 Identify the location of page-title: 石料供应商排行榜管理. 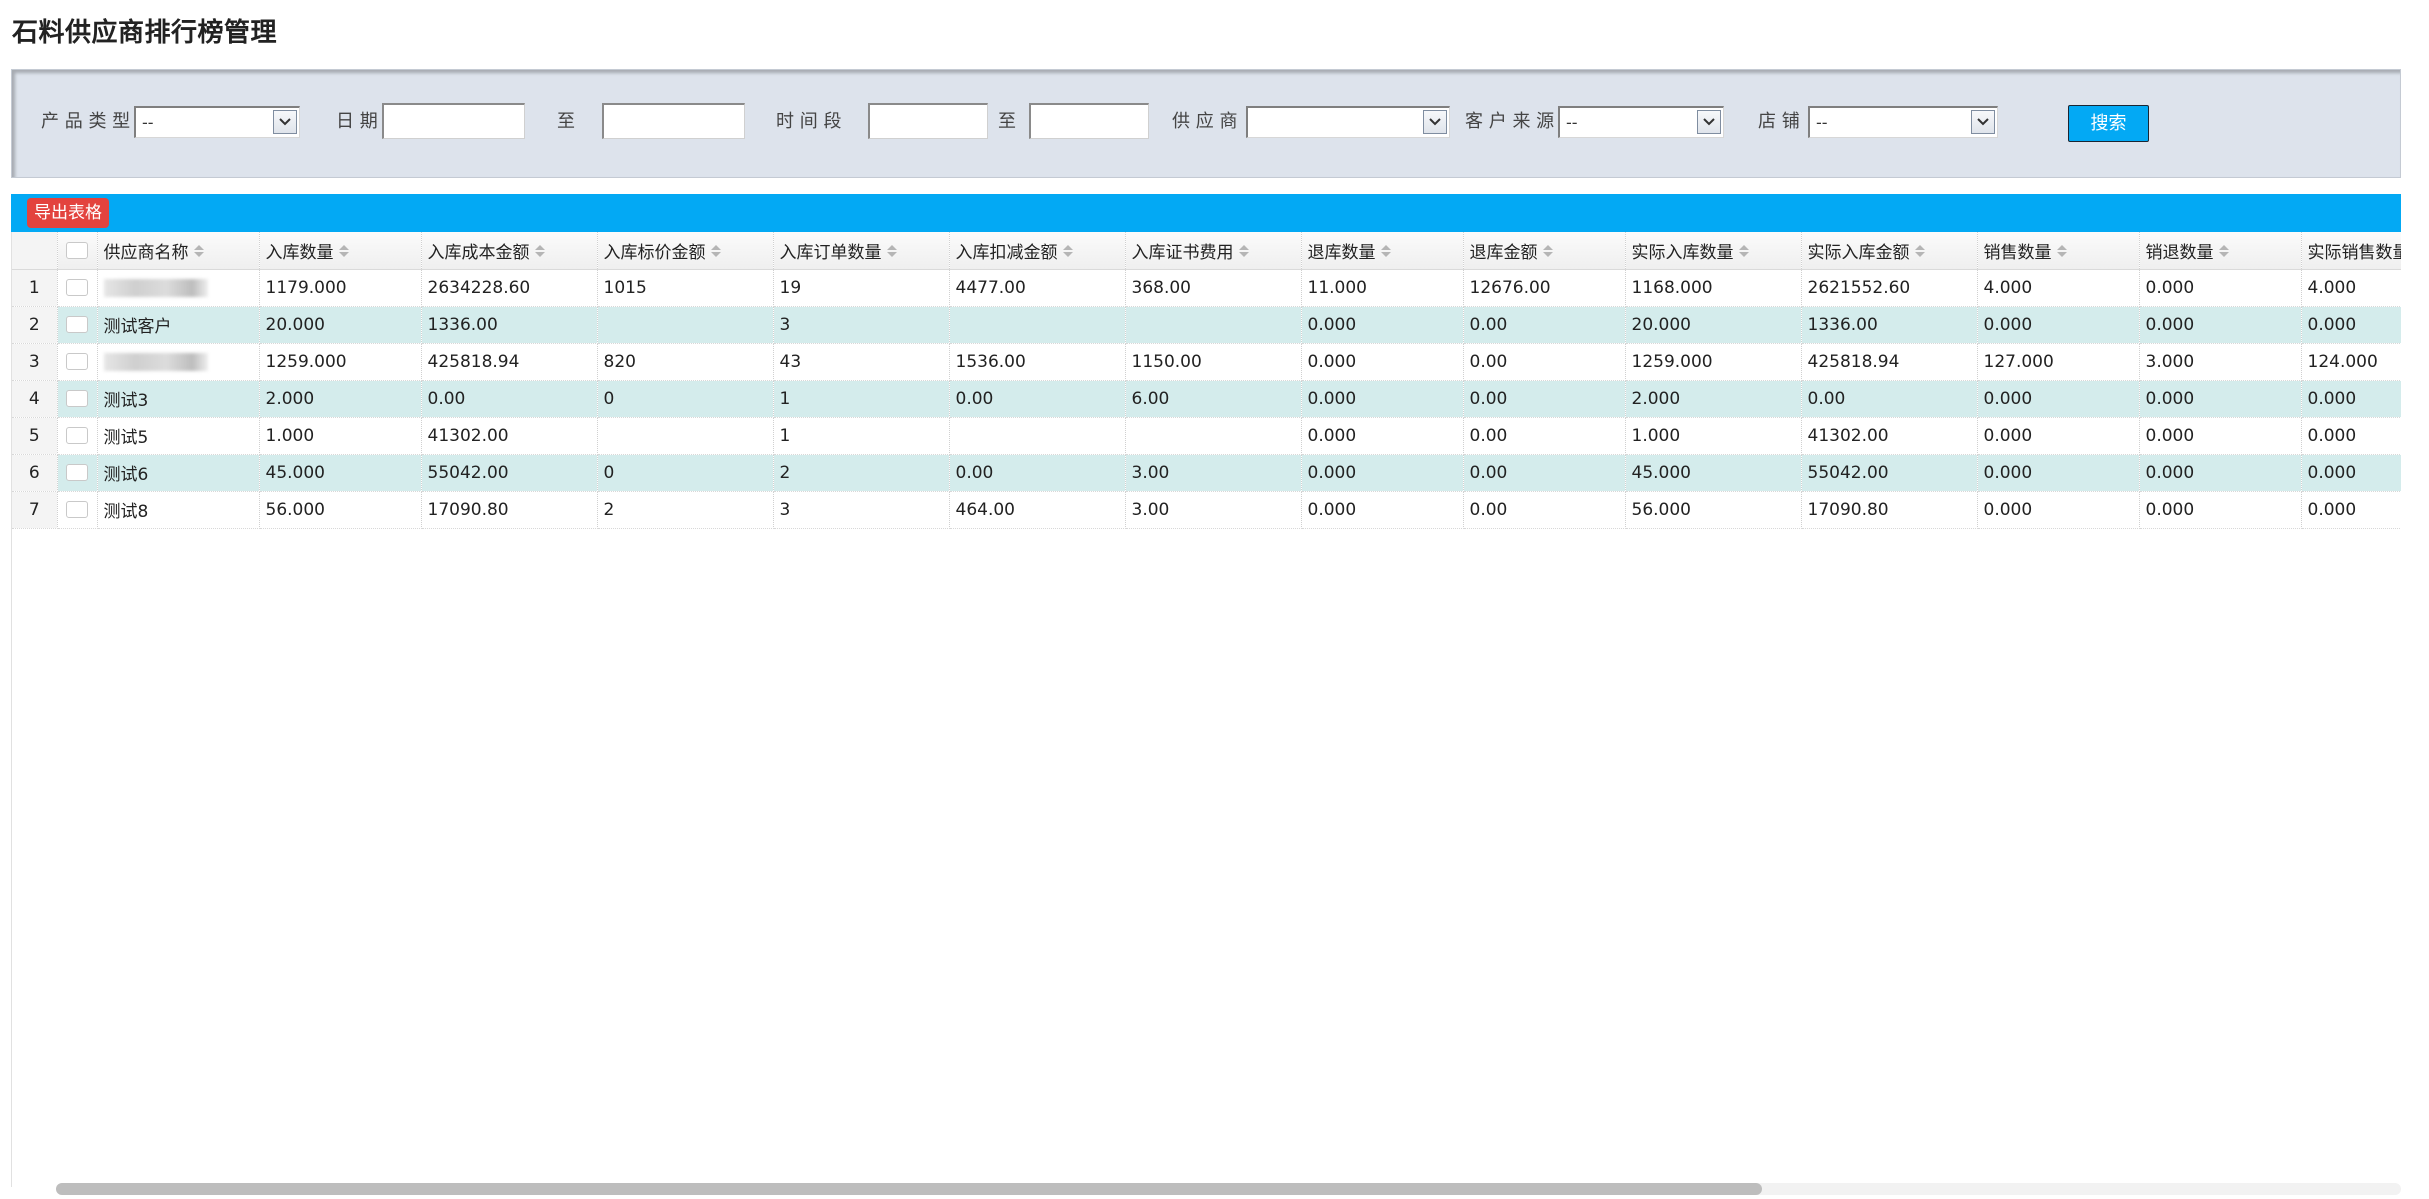
(145, 33).